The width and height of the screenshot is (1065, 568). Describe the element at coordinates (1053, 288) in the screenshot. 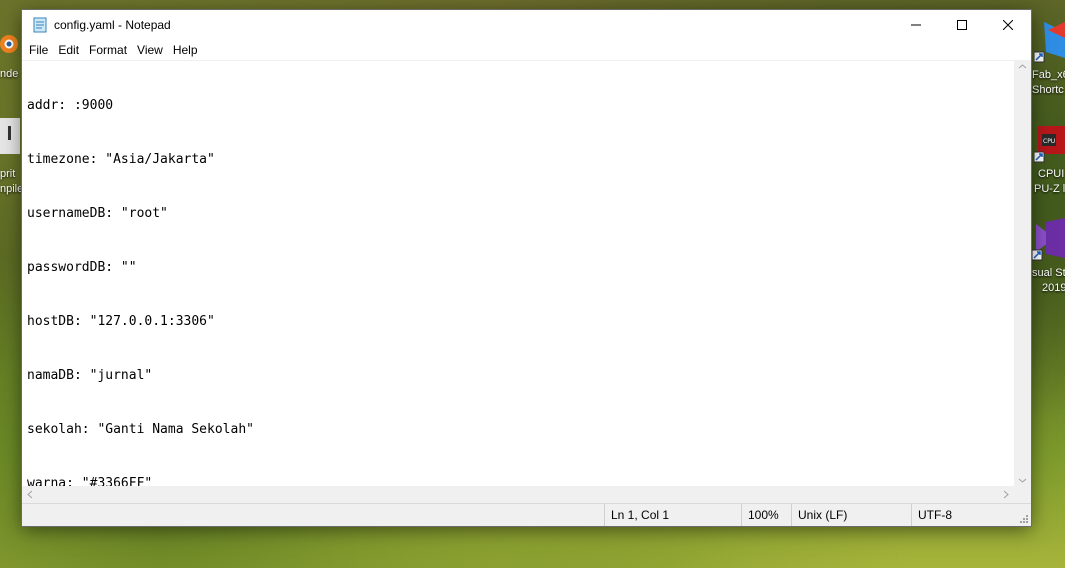

I see `desktop-label-right-6: 2019` at that location.